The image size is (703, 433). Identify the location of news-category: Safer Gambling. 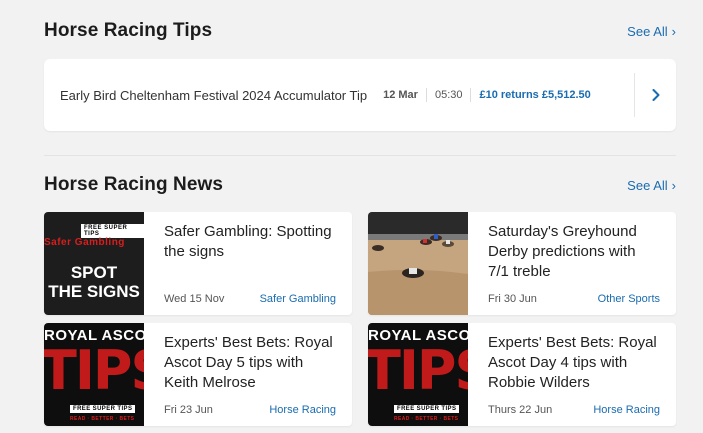
(298, 299).